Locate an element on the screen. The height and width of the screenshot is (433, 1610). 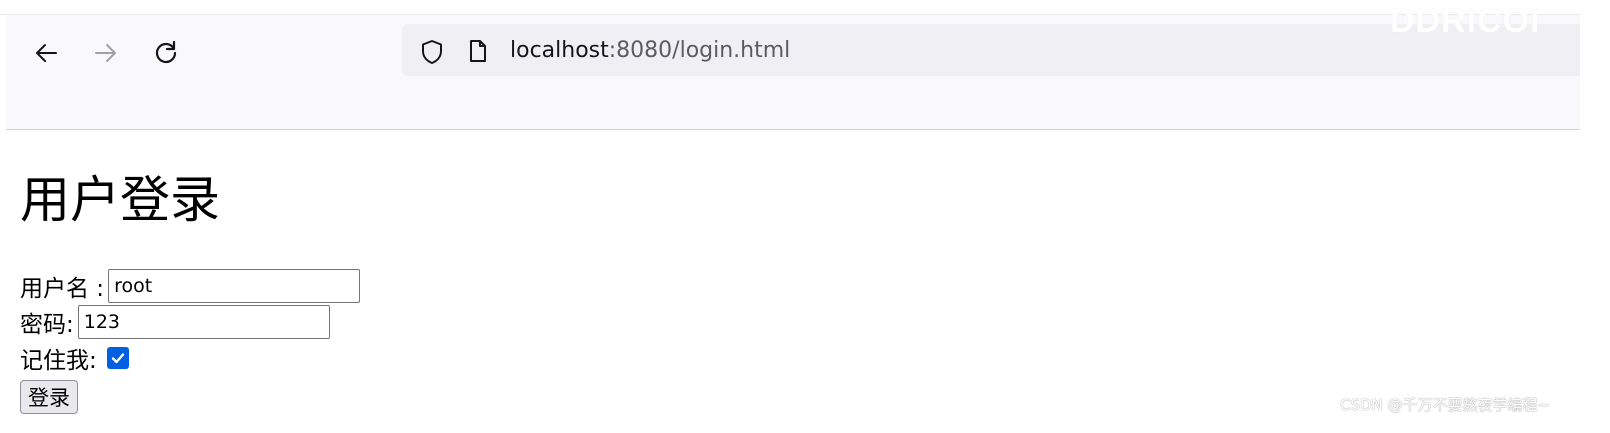
page-title: 用户登录 is located at coordinates (120, 200).